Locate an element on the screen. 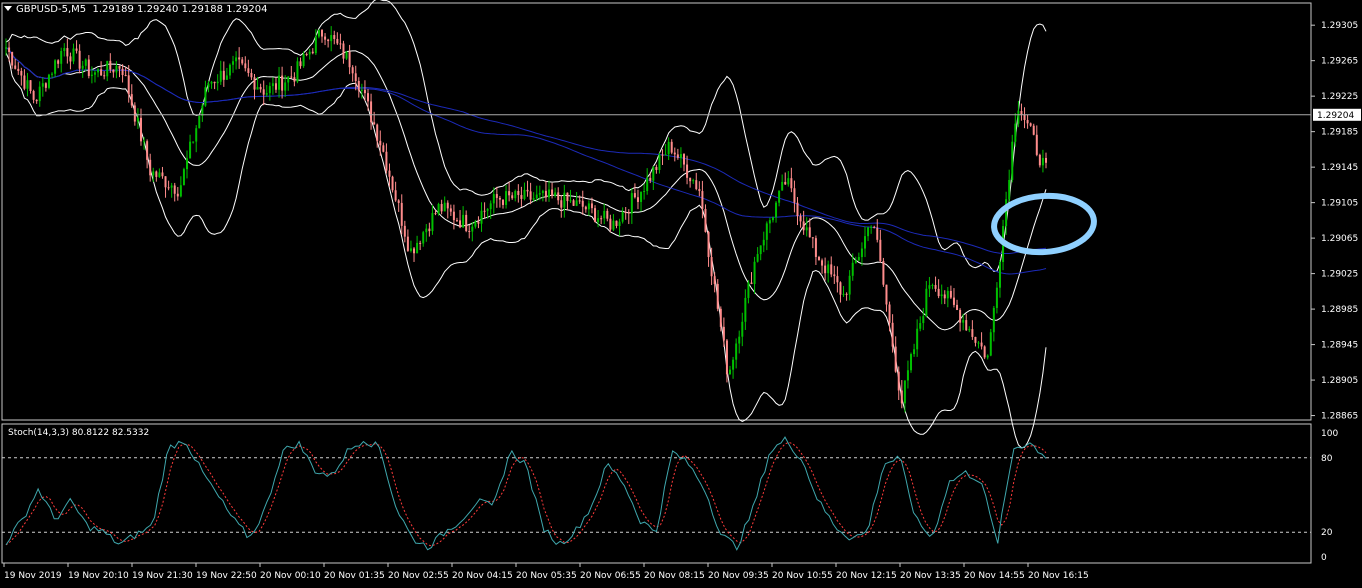 Image resolution: width=1362 pixels, height=588 pixels. chevron-down-icon is located at coordinates (8, 8).